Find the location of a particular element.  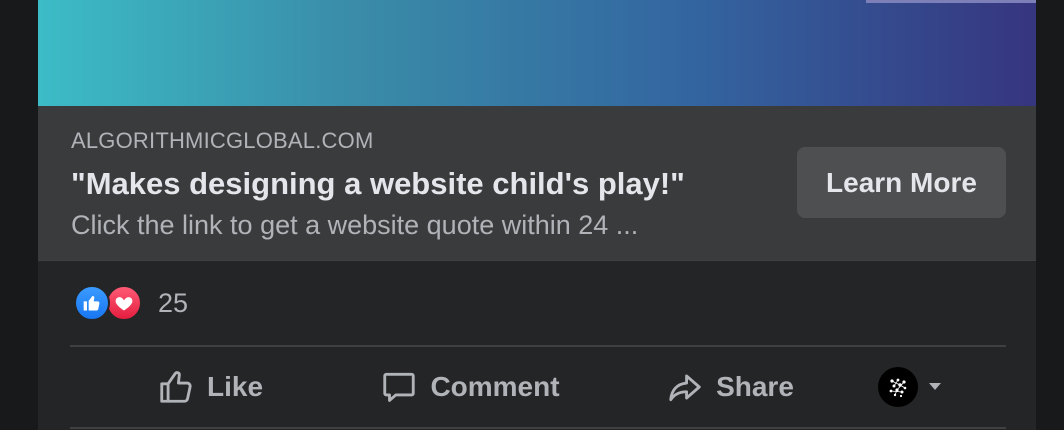

brand-logo-icon is located at coordinates (898, 388).